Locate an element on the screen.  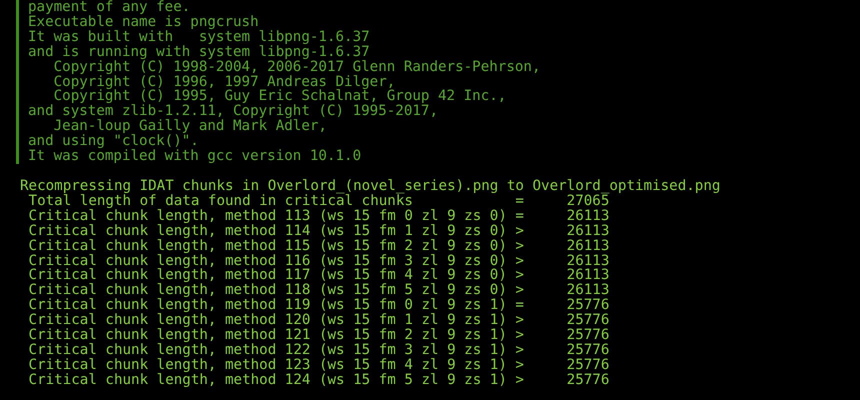
terminal-line: Critical chunk length, method 118 (ws 15 fm 5 zl 9 zs 0) > 26113 is located at coordinates (319, 290).